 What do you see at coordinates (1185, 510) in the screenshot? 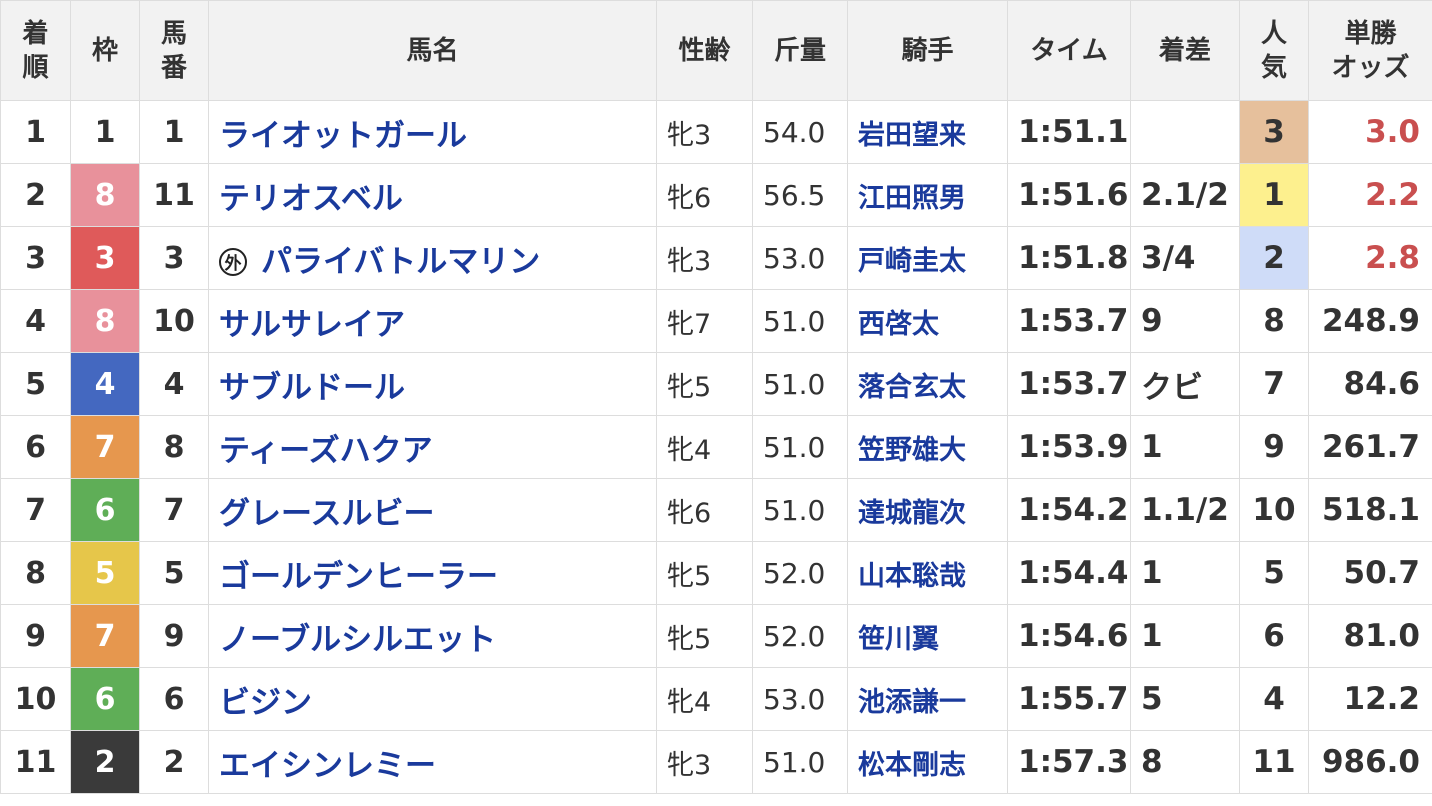
I see `margin-cell: 1.1/2` at bounding box center [1185, 510].